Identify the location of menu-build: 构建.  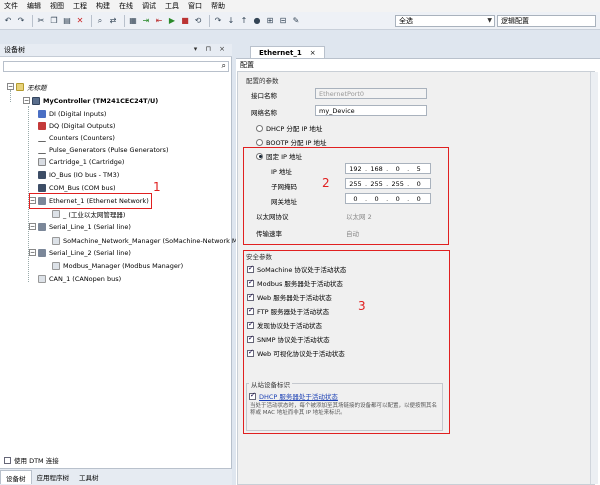
(103, 6).